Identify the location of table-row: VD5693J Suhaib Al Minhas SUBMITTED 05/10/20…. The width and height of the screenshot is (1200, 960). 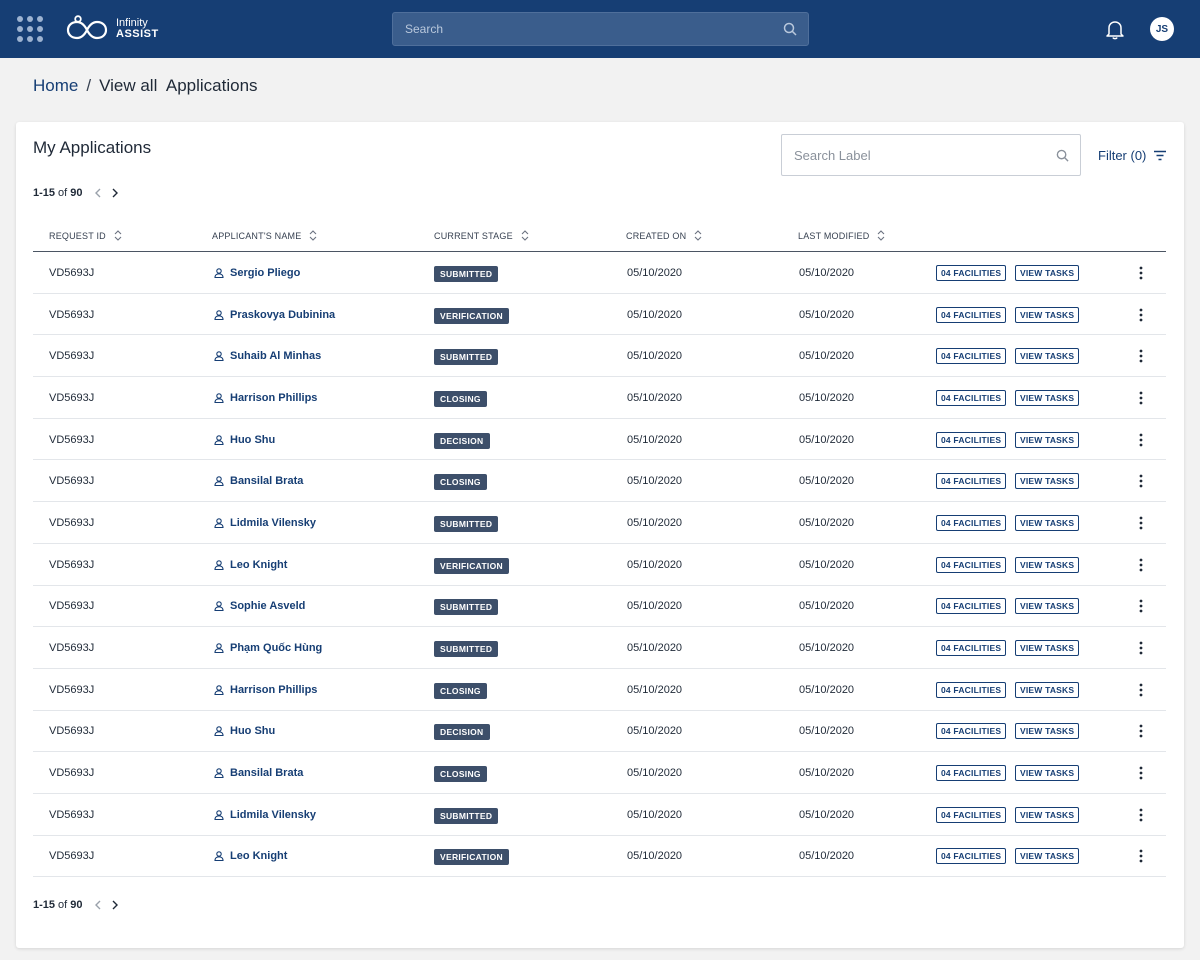
(599, 356).